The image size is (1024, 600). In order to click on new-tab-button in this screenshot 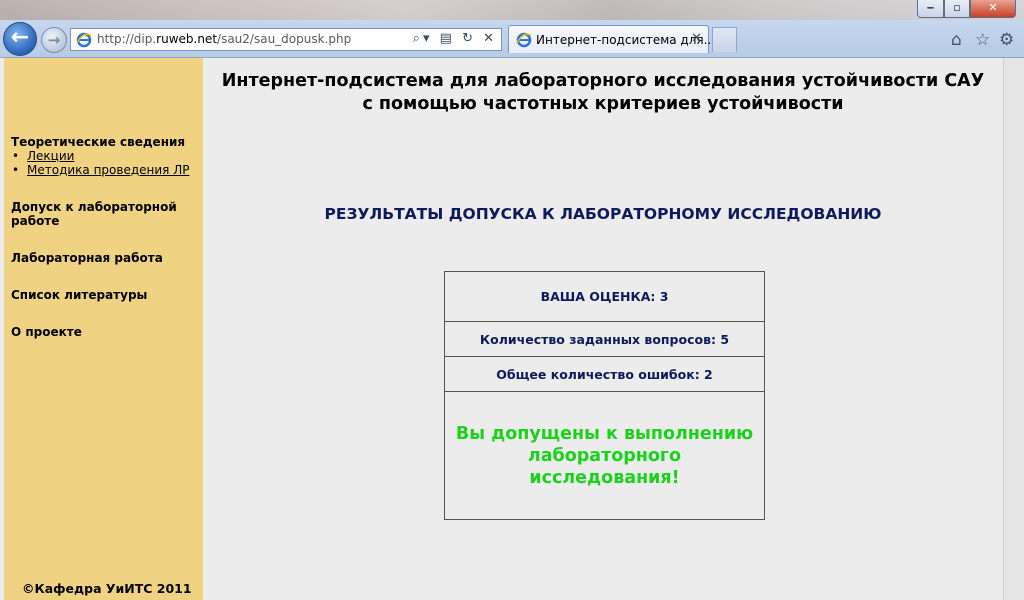, I will do `click(724, 39)`.